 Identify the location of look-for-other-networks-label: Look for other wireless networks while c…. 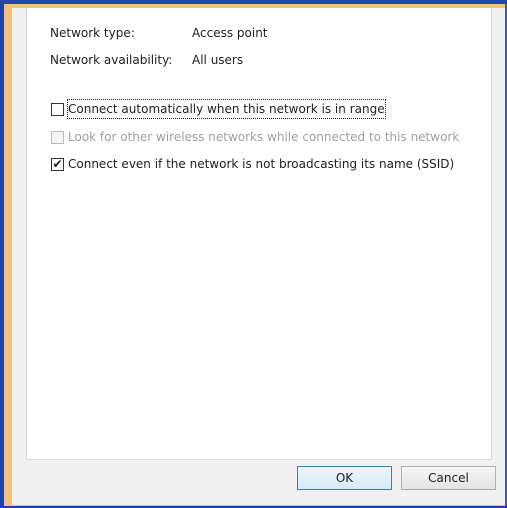
(264, 137).